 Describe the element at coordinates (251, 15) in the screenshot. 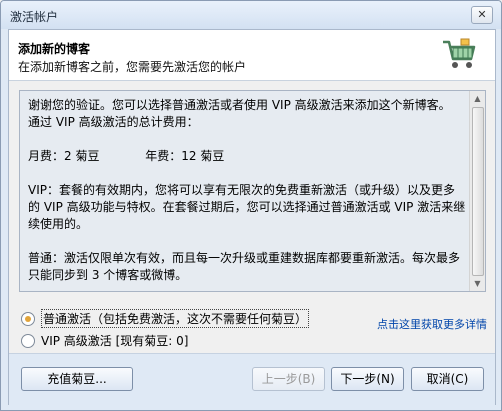

I see `title-bar: 激活帐户 ✕` at that location.